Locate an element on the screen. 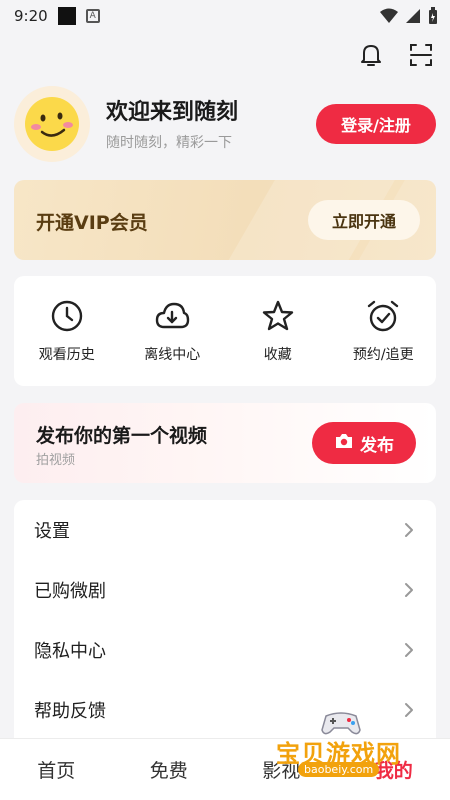 The height and width of the screenshot is (800, 450). publish-button: 发布 is located at coordinates (364, 443).